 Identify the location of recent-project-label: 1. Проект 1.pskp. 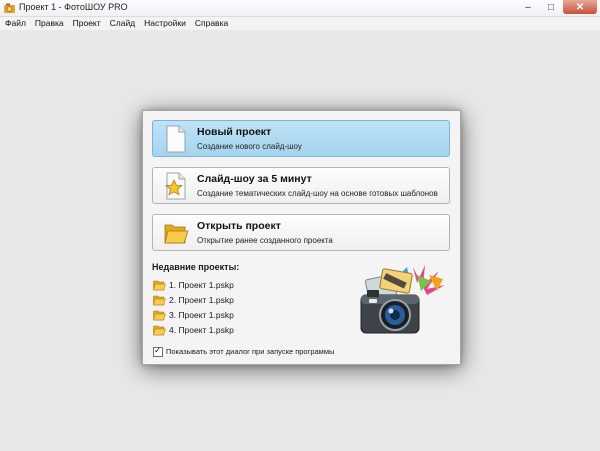
(201, 285).